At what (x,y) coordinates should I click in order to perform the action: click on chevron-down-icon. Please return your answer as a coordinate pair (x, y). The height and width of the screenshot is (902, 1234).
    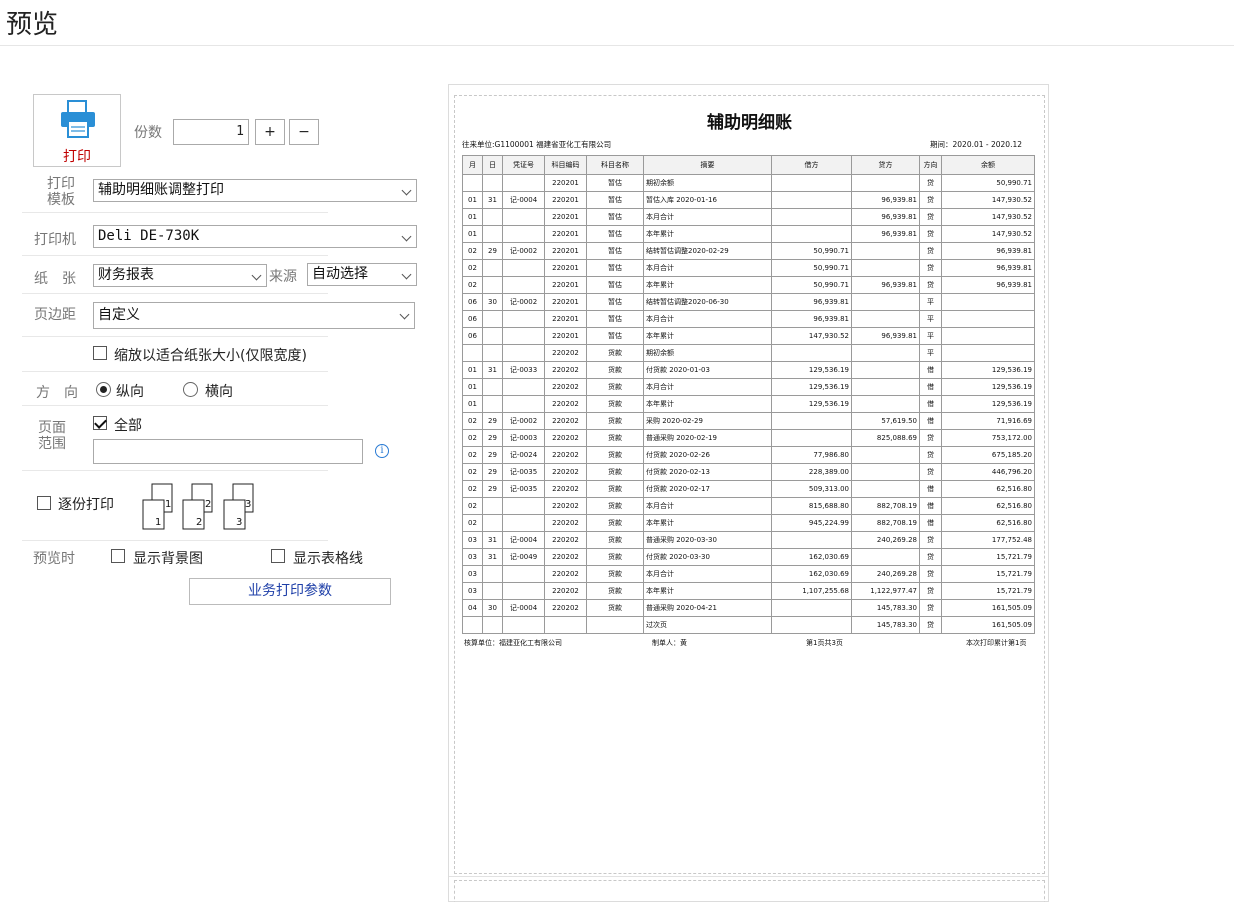
    Looking at the image, I should click on (406, 190).